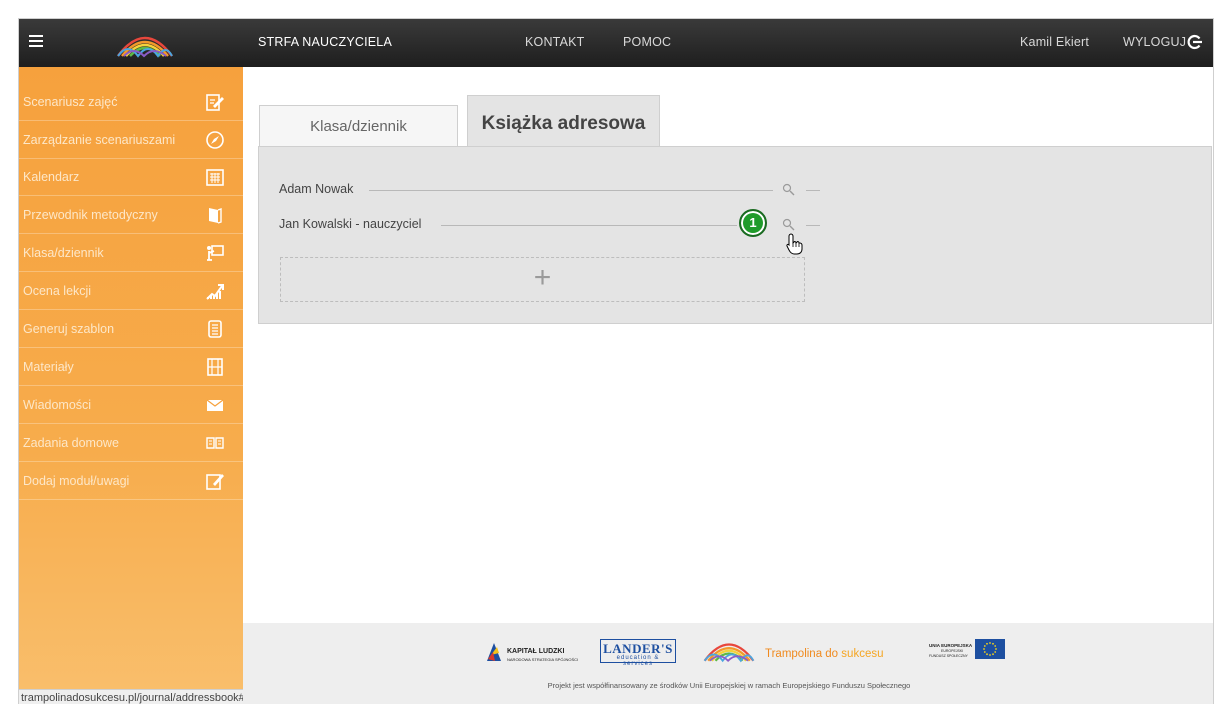  I want to click on sidebar-item-label: Generuj szablon, so click(69, 329).